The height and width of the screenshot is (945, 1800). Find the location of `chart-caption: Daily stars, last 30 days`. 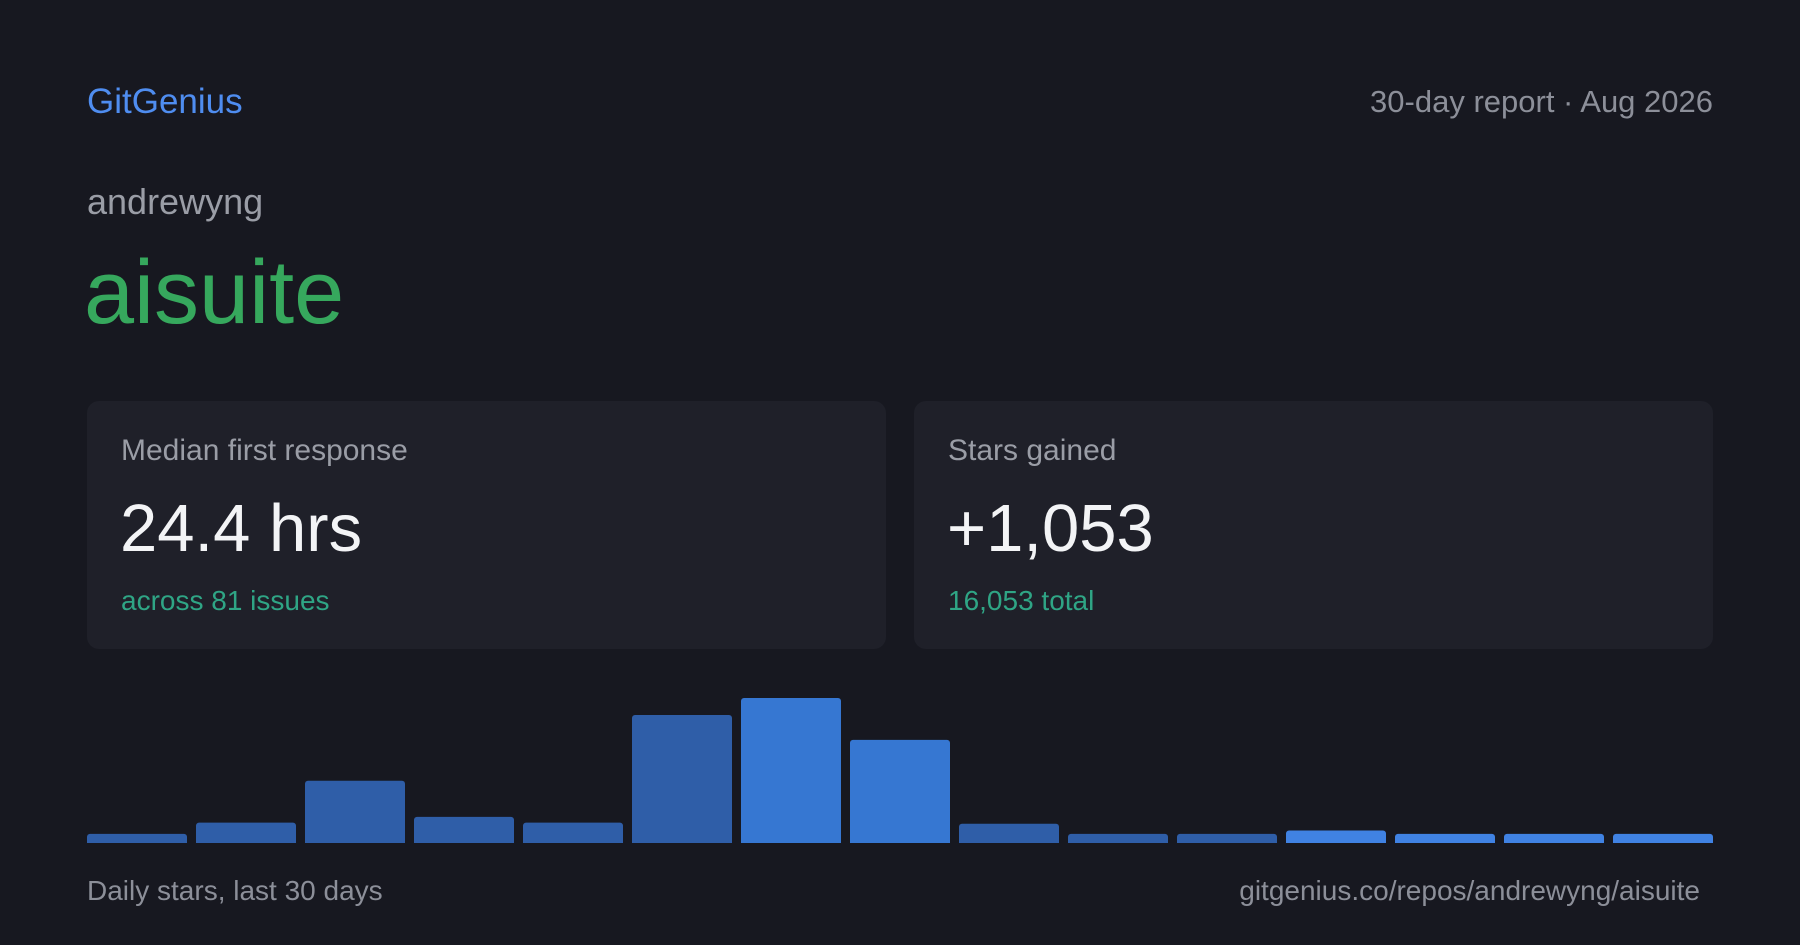

chart-caption: Daily stars, last 30 days is located at coordinates (235, 890).